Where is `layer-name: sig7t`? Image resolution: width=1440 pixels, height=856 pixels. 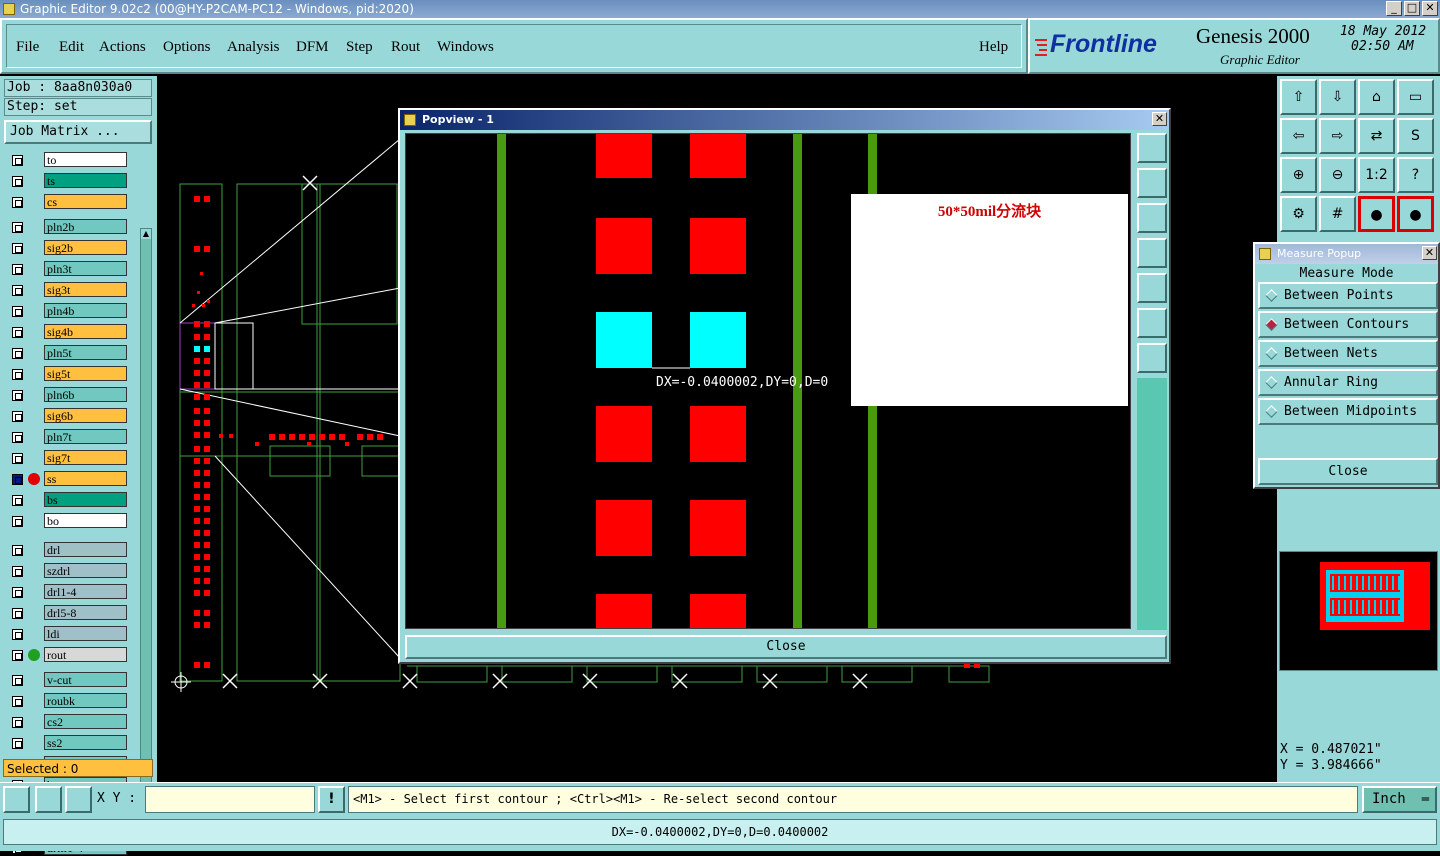
layer-name: sig7t is located at coordinates (85, 457).